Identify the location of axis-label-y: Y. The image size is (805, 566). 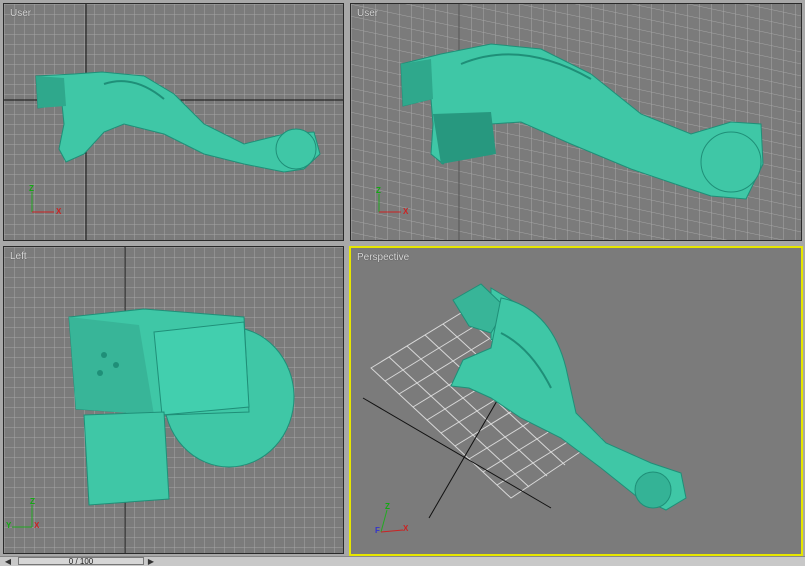
(9, 525).